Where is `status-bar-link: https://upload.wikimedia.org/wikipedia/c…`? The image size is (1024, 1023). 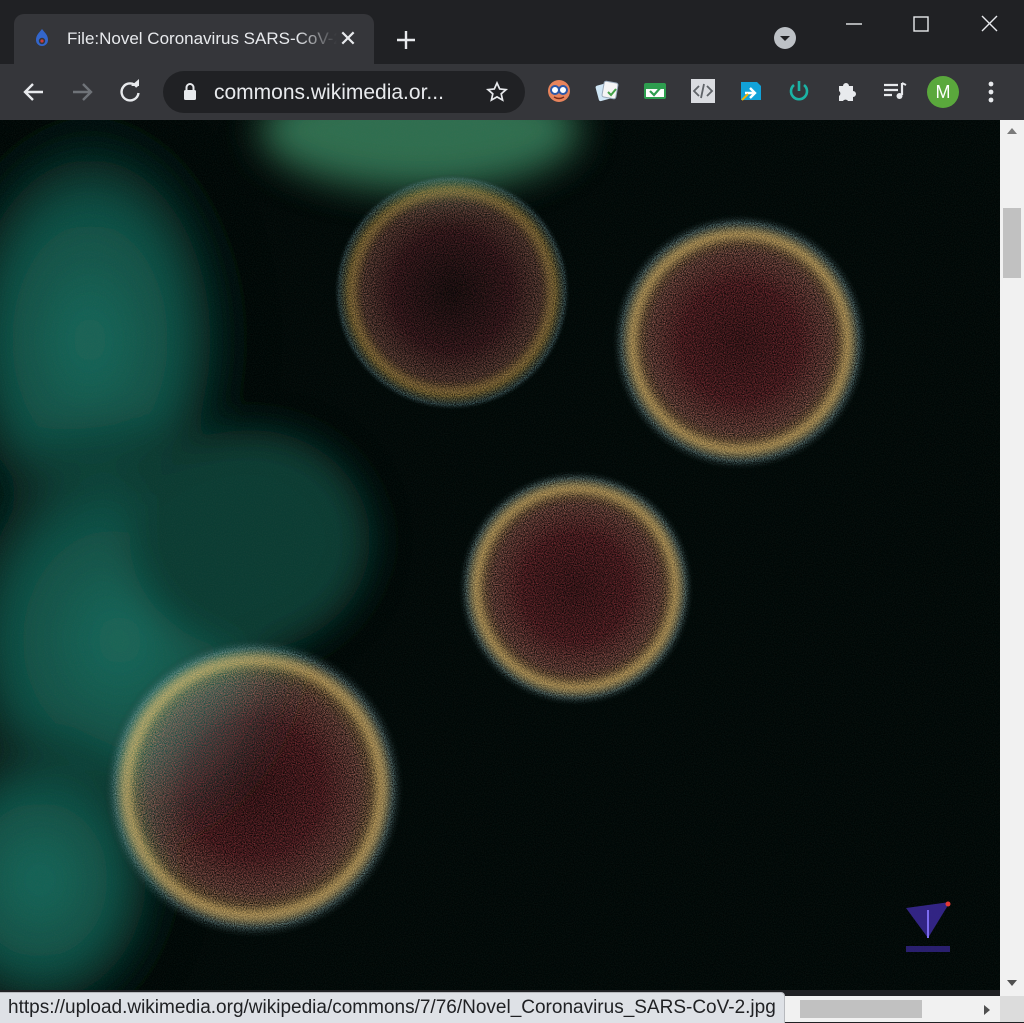
status-bar-link: https://upload.wikimedia.org/wikipedia/c… is located at coordinates (392, 1007).